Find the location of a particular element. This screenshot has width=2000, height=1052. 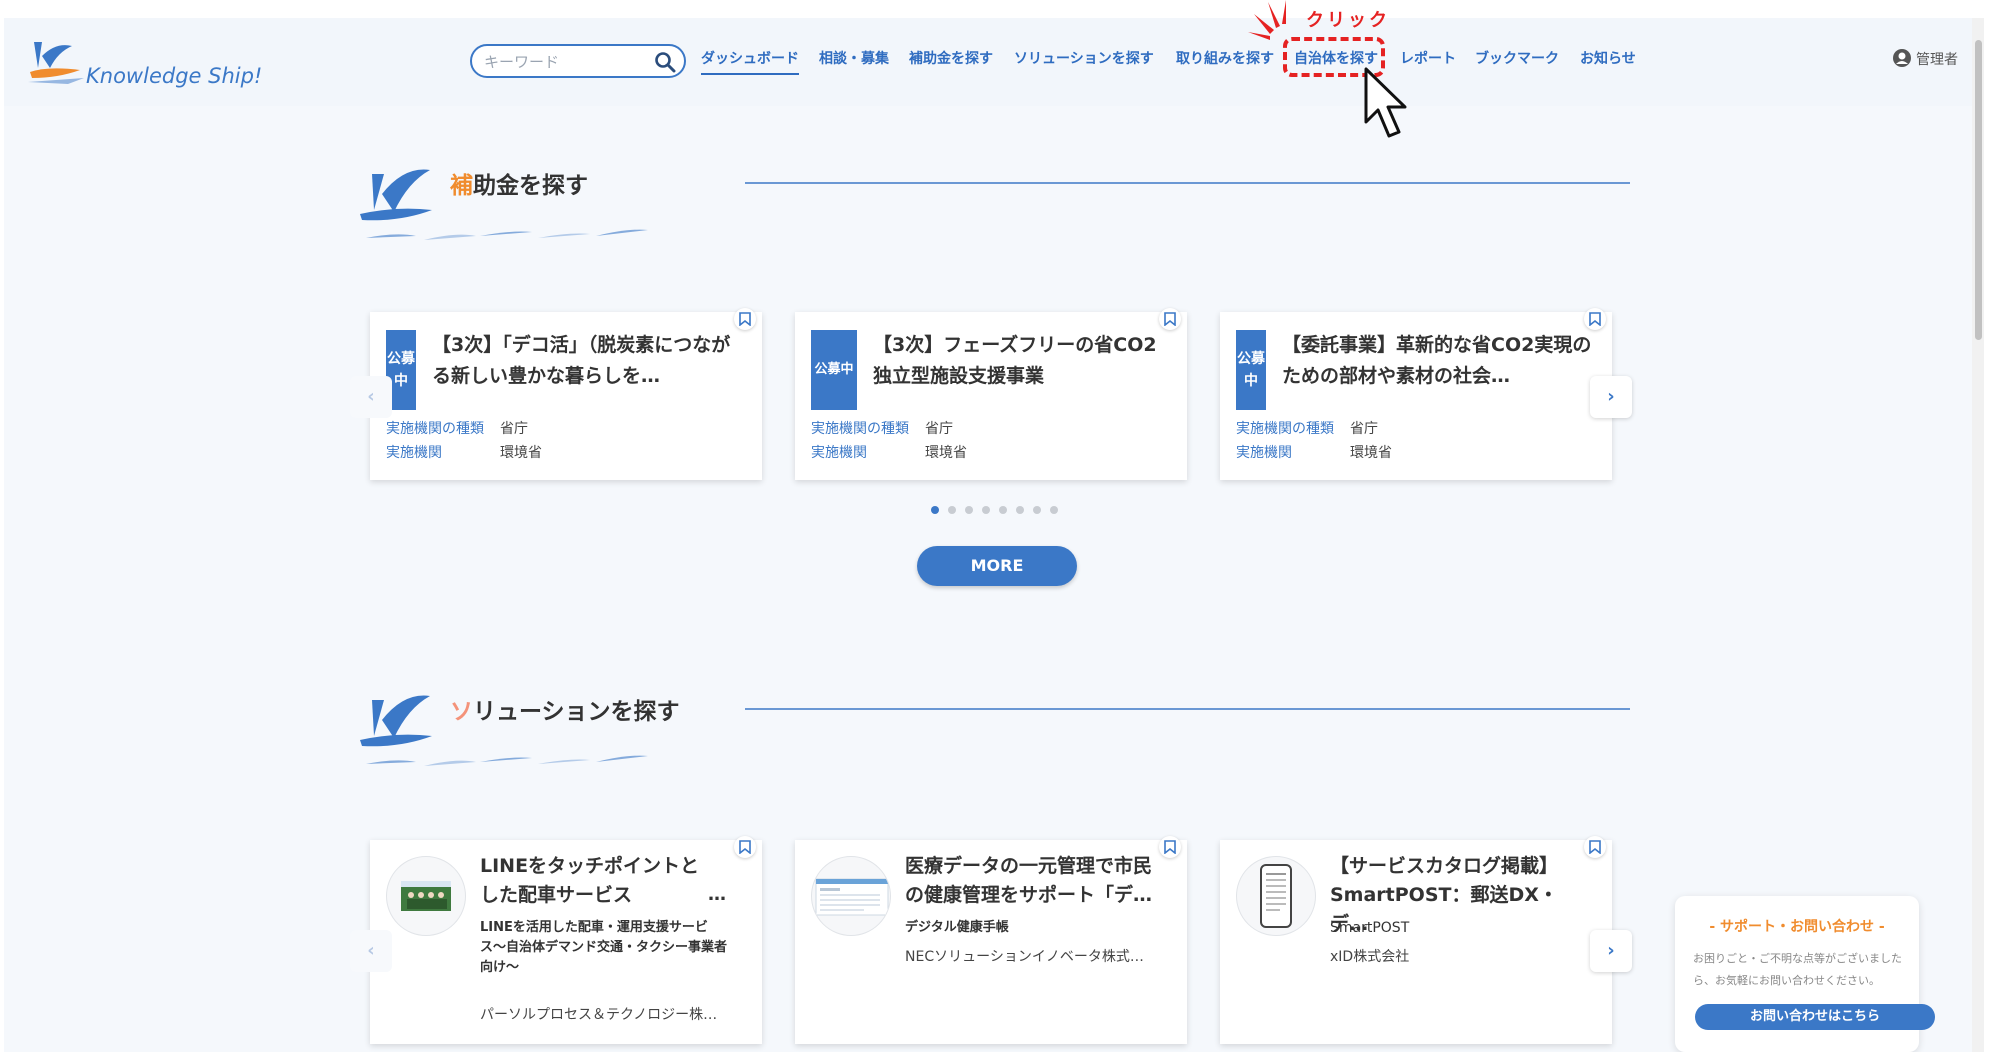

phone-thumbnail-icon is located at coordinates (1276, 896).